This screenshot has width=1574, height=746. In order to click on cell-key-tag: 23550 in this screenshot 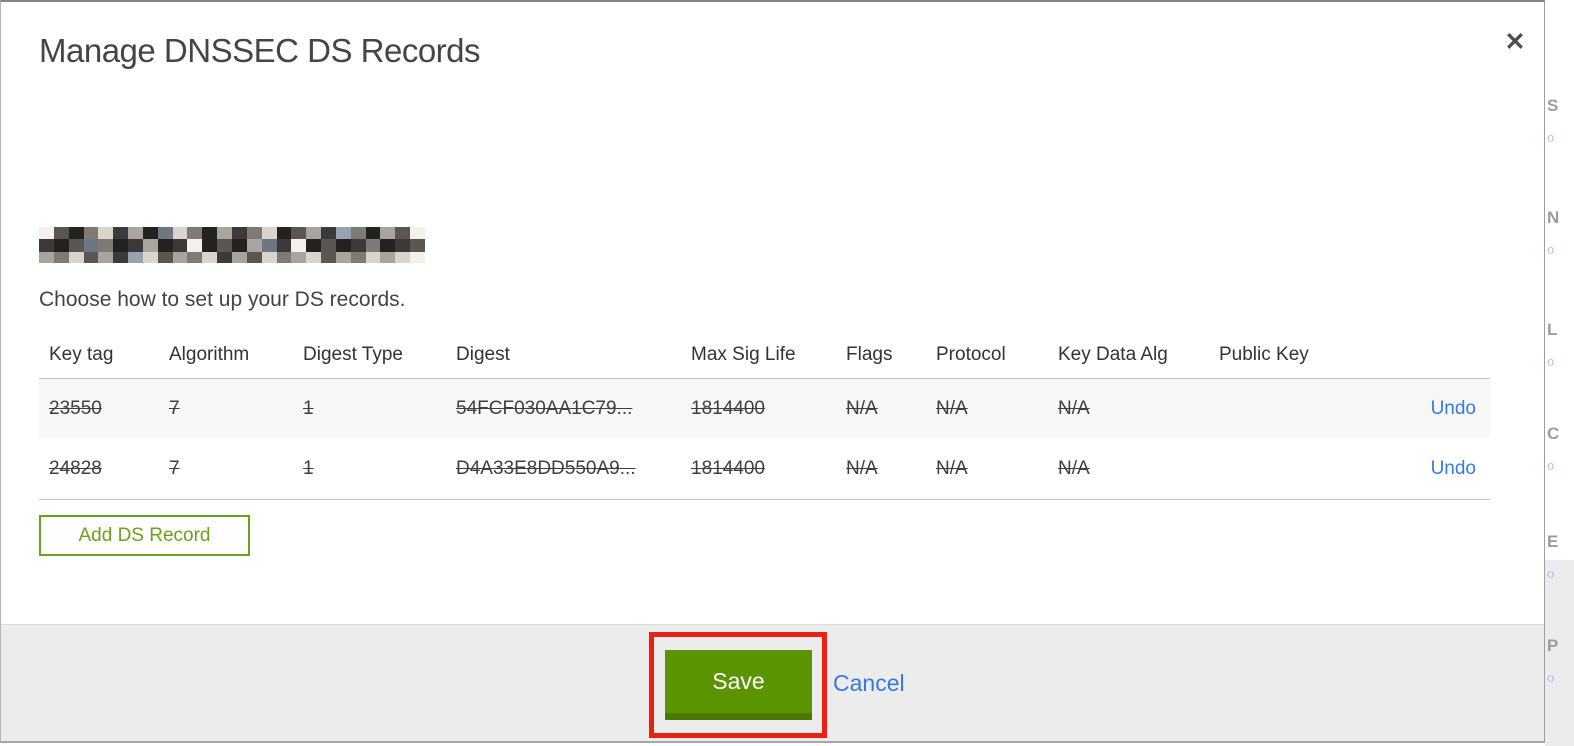, I will do `click(75, 408)`.